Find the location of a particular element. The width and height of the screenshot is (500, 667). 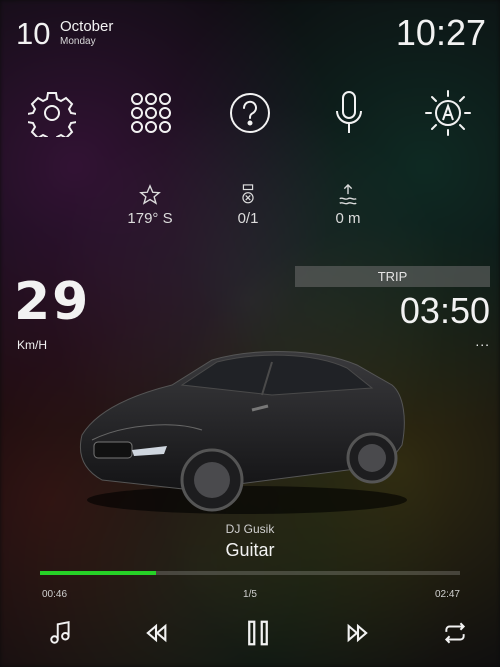

progress-bar is located at coordinates (250, 573).